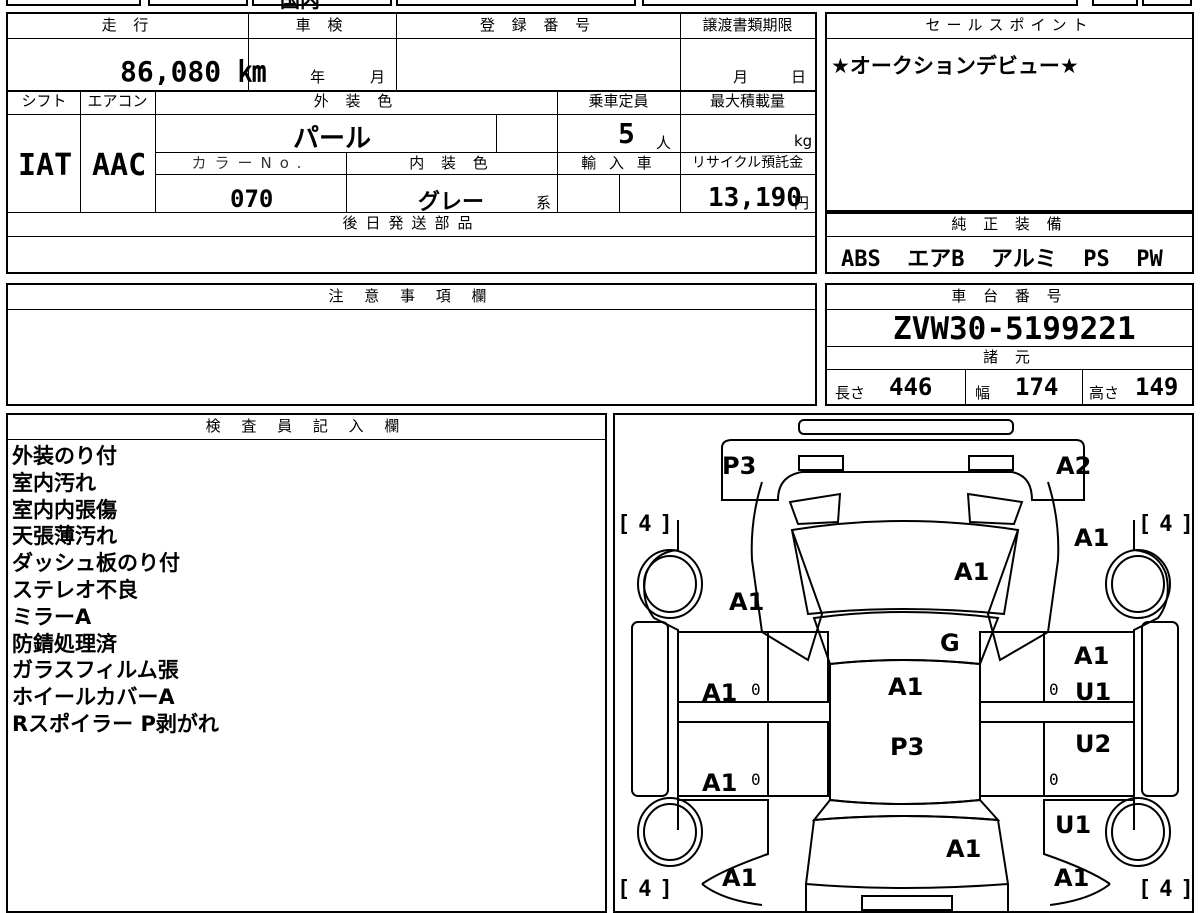 The width and height of the screenshot is (1200, 913). Describe the element at coordinates (64, 643) in the screenshot. I see `note-item: 防錆処理済` at that location.